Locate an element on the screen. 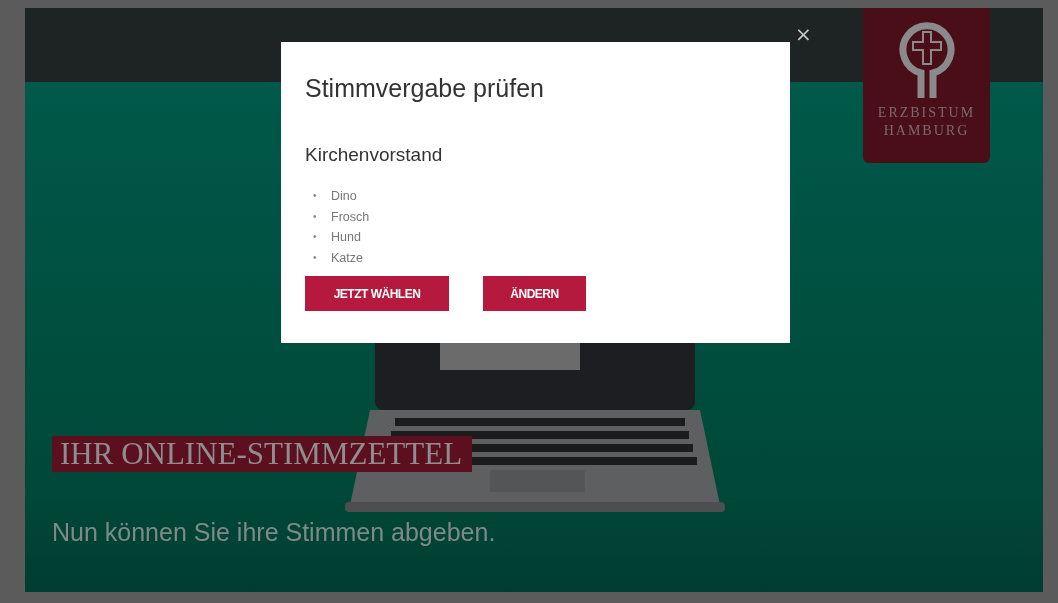  close-button: × is located at coordinates (803, 34).